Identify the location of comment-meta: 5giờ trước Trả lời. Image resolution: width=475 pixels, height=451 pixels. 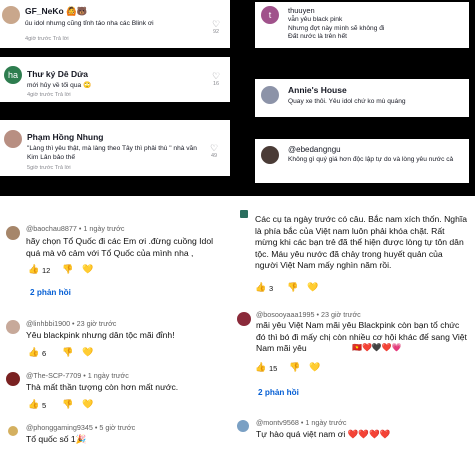
(49, 168).